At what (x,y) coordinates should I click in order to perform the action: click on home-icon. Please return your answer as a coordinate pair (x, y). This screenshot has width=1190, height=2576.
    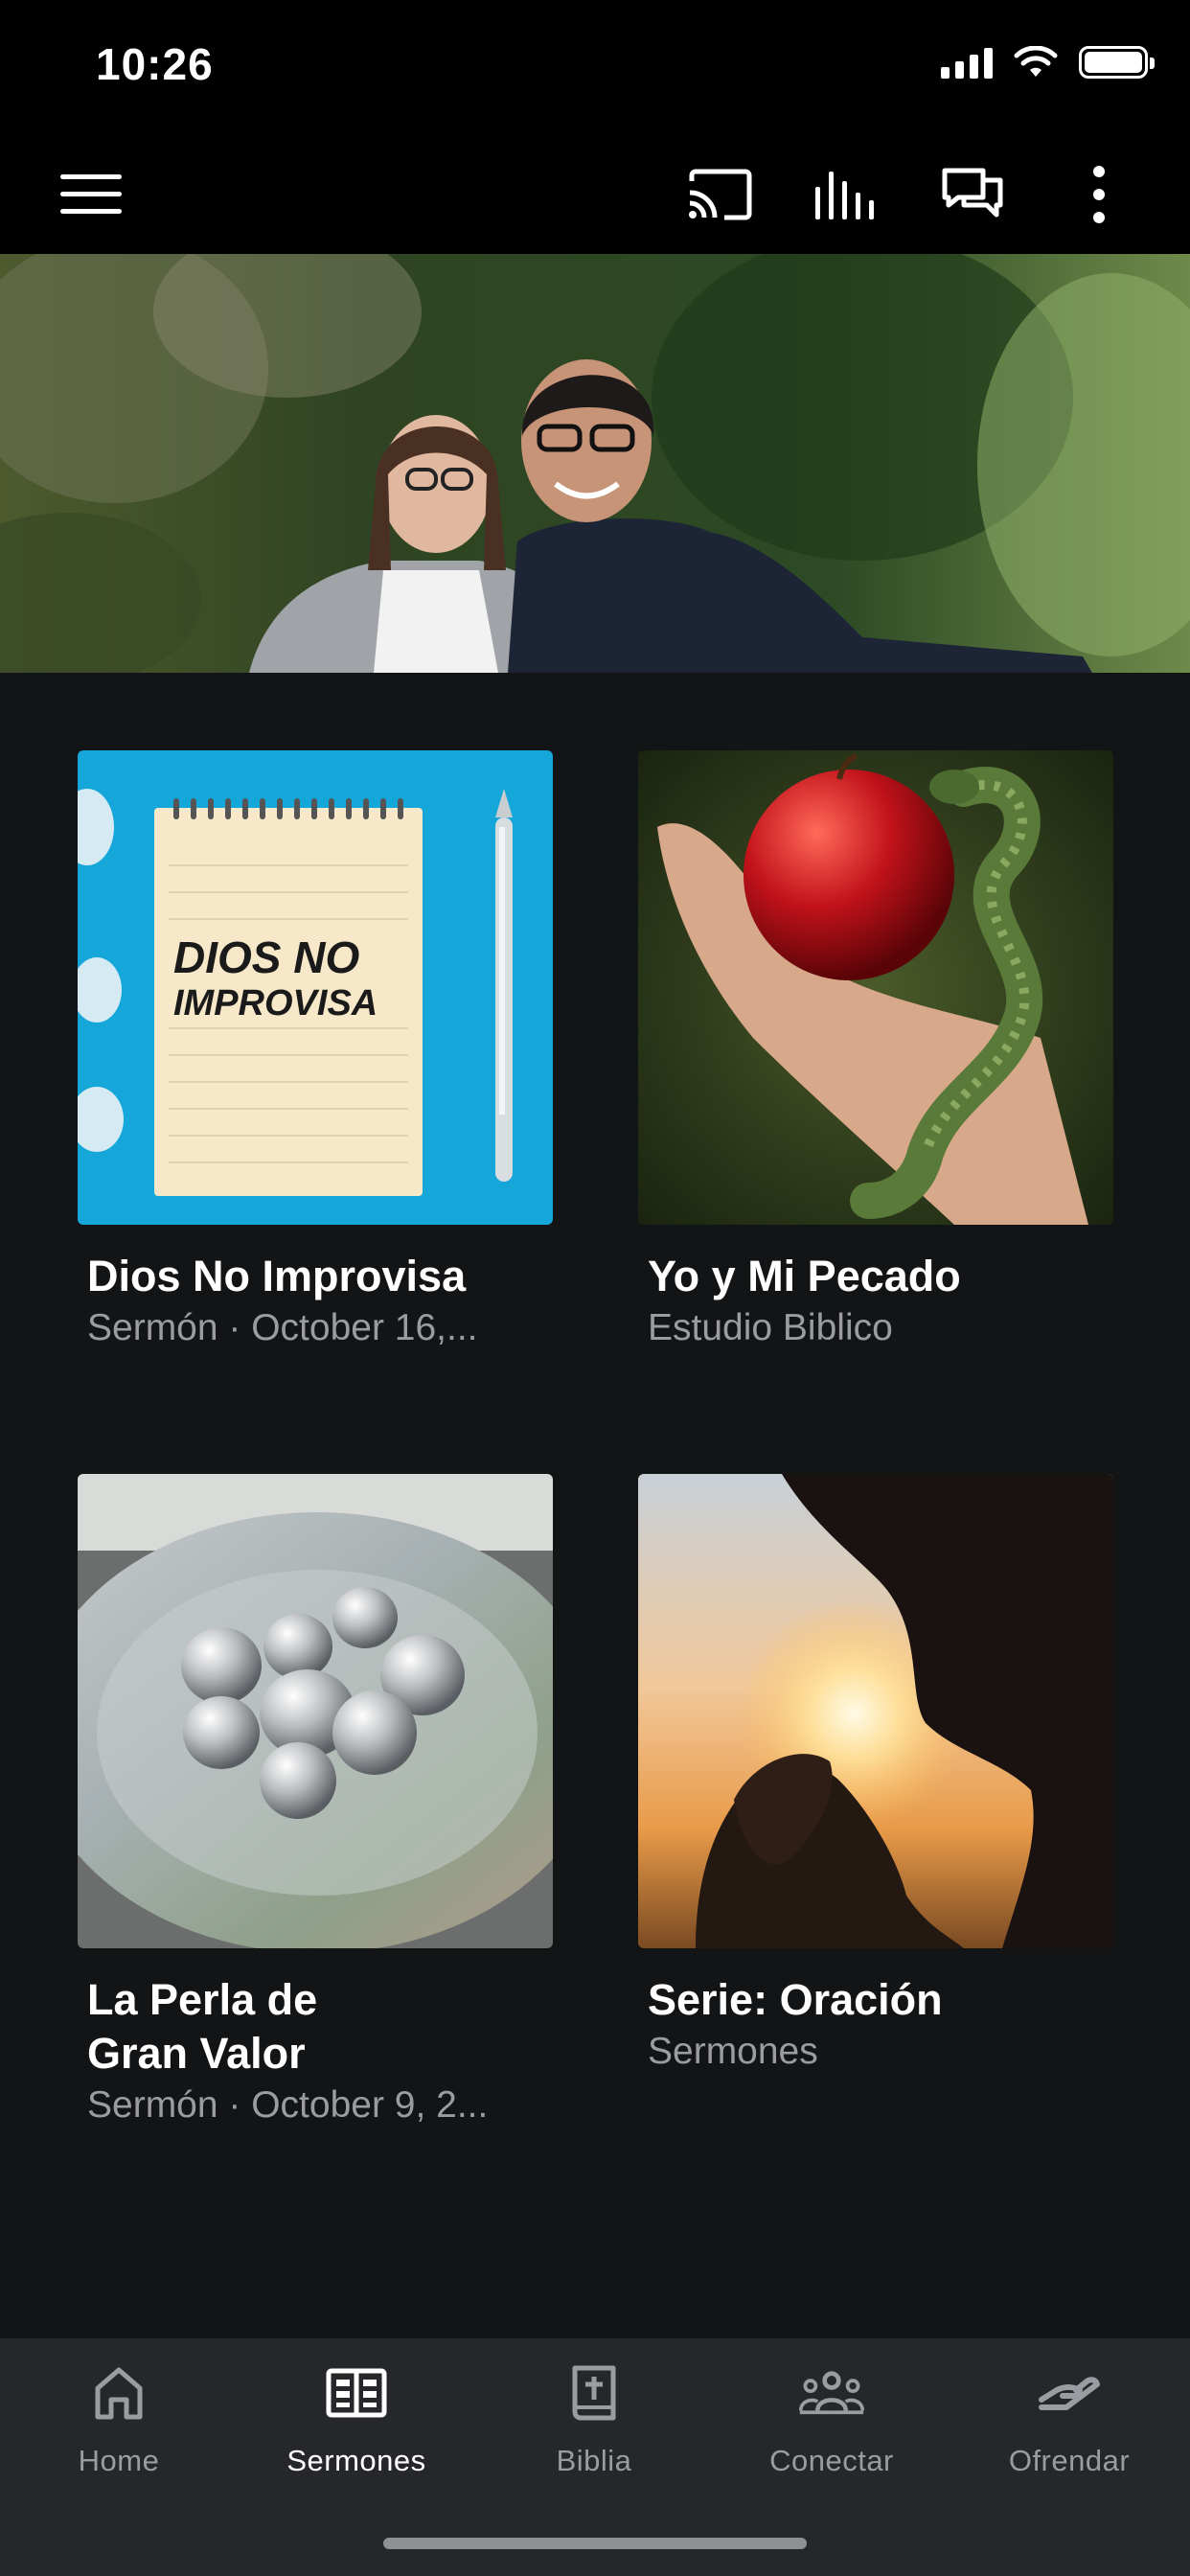
    Looking at the image, I should click on (119, 2392).